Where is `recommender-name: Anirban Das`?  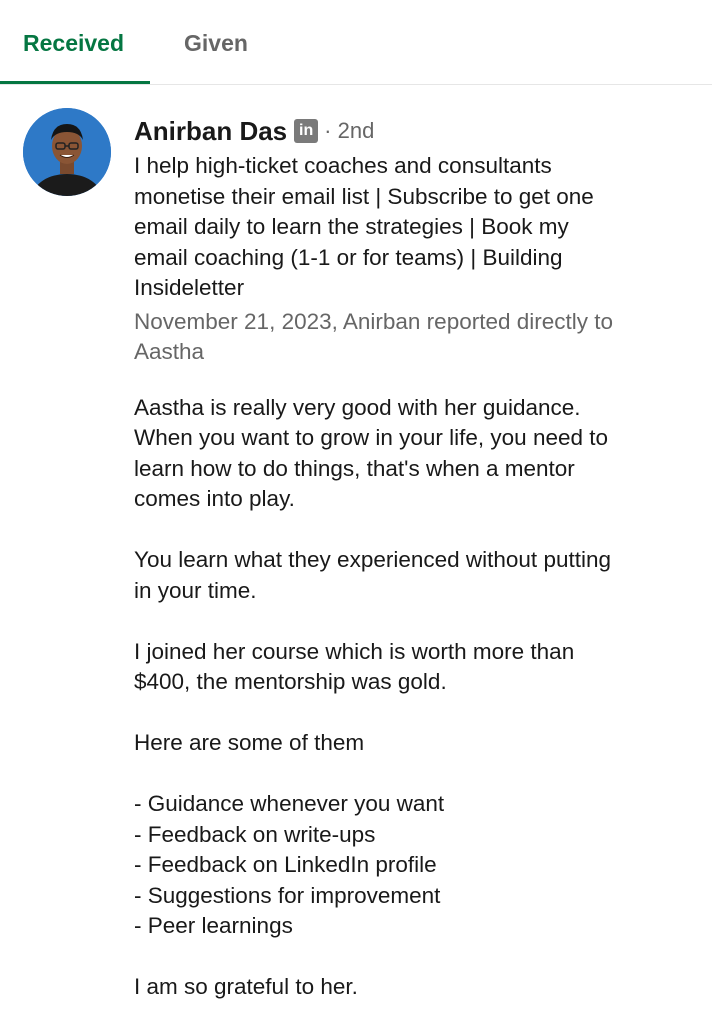 recommender-name: Anirban Das is located at coordinates (210, 131).